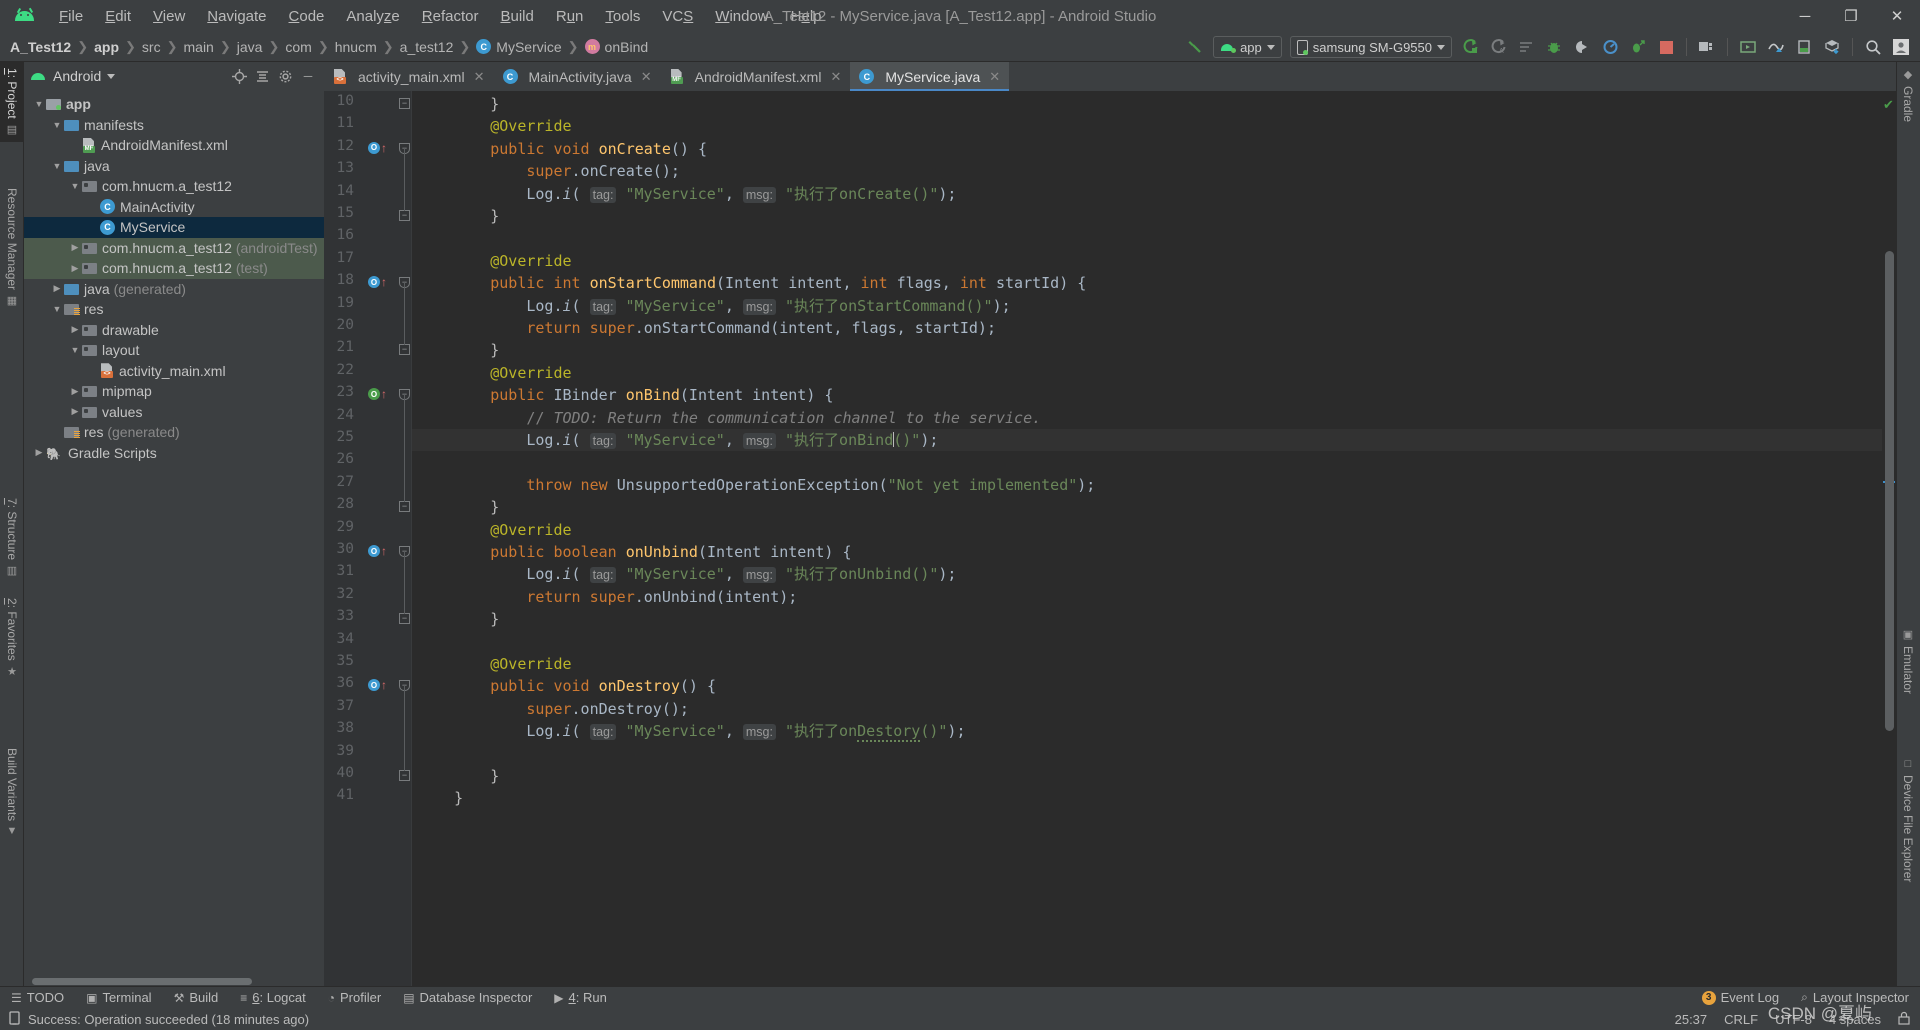  Describe the element at coordinates (340, 392) in the screenshot. I see `line-number: 23` at that location.